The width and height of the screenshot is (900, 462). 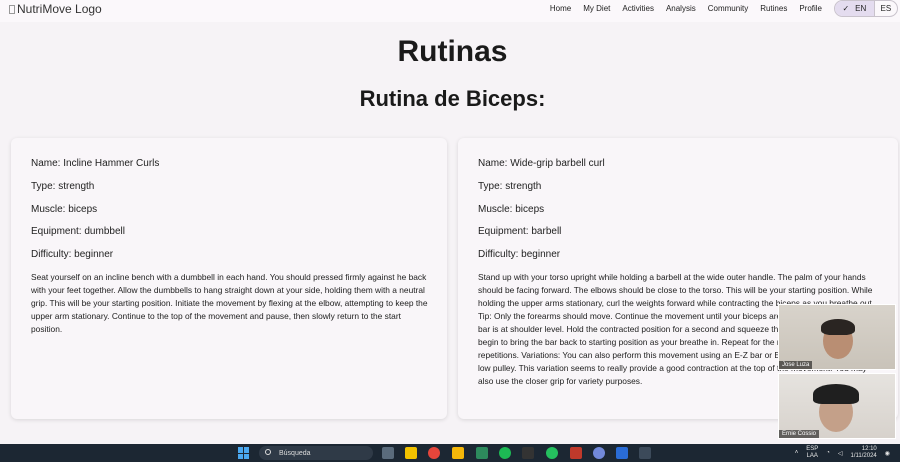 What do you see at coordinates (560, 8) in the screenshot?
I see `nav-home: Home` at bounding box center [560, 8].